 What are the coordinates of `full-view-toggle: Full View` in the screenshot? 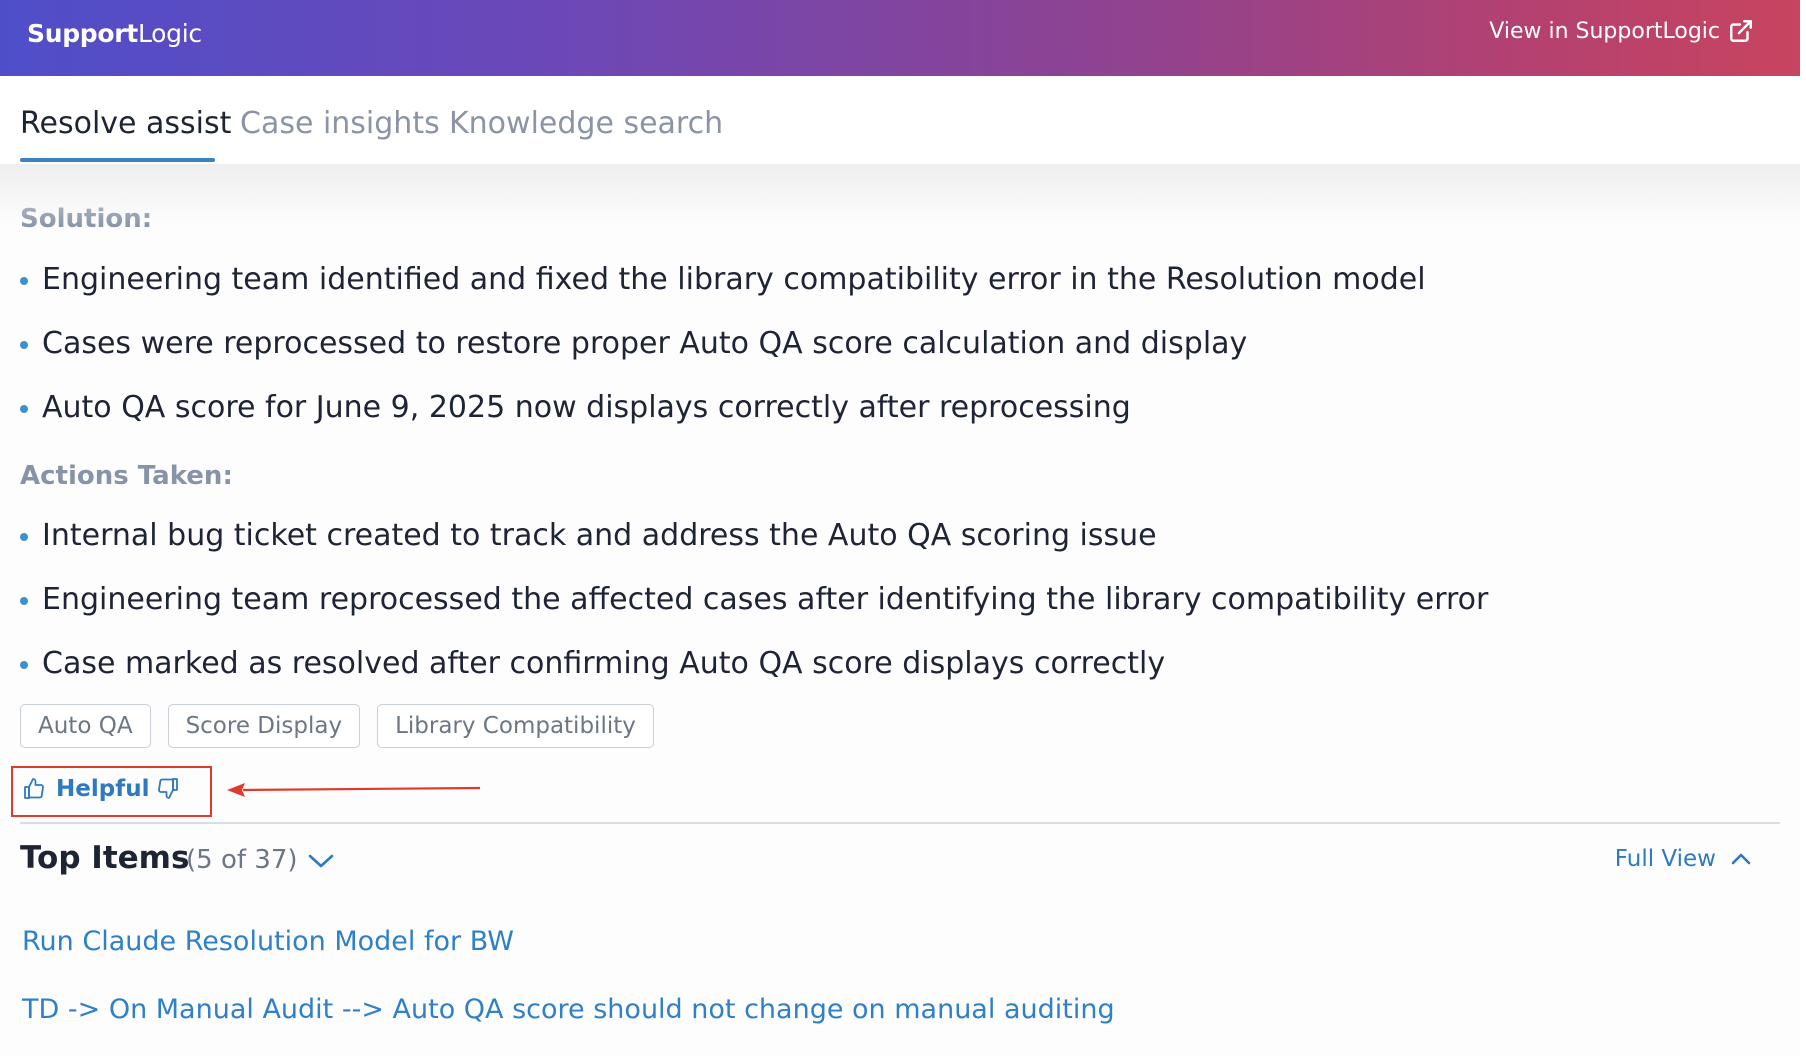 It's located at (1683, 859).